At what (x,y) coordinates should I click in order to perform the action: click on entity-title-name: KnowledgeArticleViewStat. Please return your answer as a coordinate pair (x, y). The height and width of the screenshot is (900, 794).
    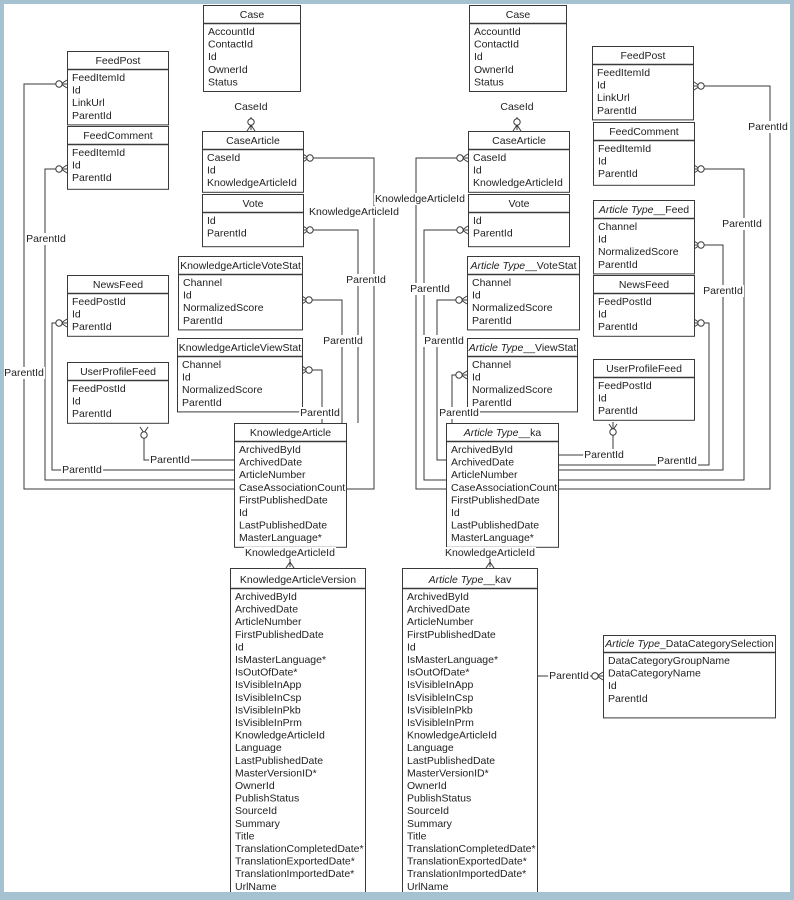
    Looking at the image, I should click on (240, 348).